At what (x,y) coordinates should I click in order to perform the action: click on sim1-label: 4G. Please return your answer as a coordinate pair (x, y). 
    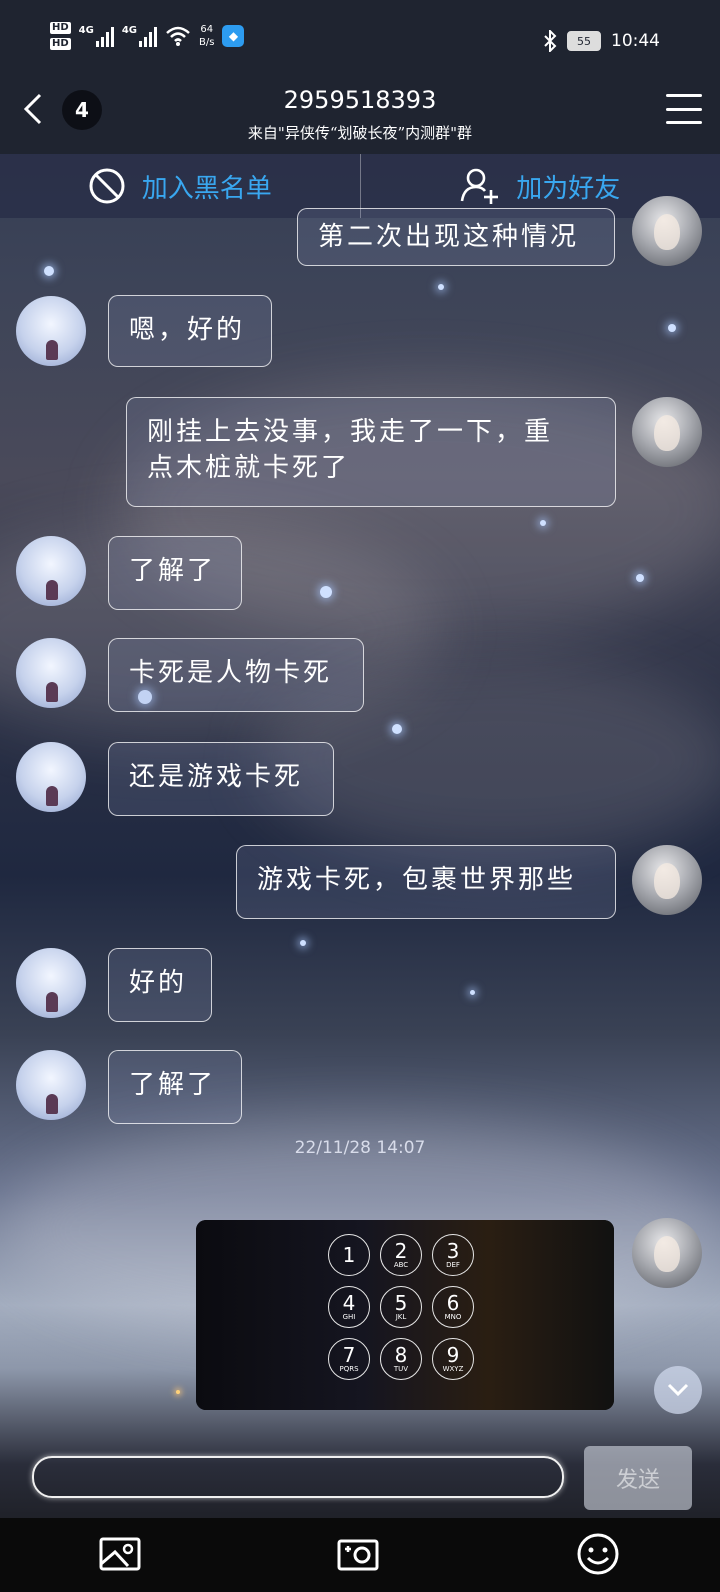
    Looking at the image, I should click on (86, 30).